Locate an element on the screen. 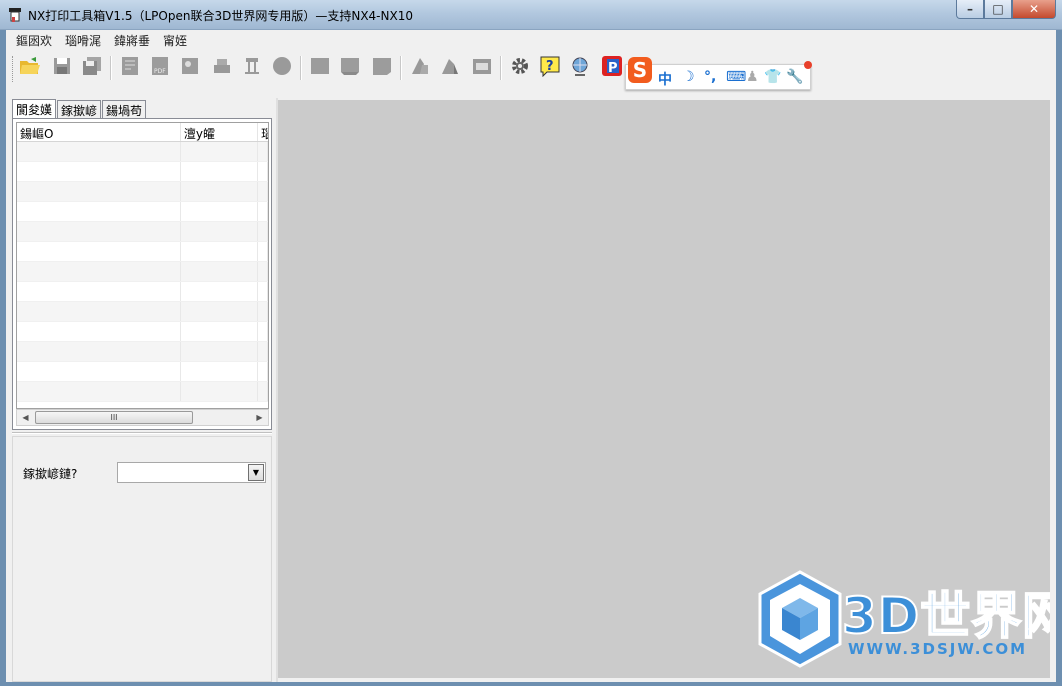  skin-icon: 👕 is located at coordinates (772, 77).